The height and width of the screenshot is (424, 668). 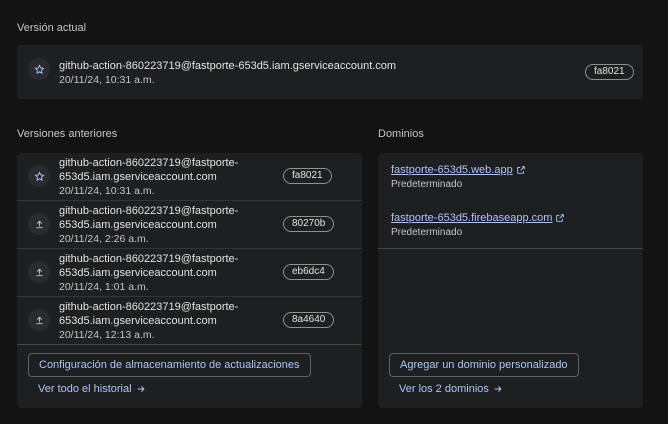 What do you see at coordinates (104, 287) in the screenshot?
I see `version-date: 20/11/24, 1:01 a.m.` at bounding box center [104, 287].